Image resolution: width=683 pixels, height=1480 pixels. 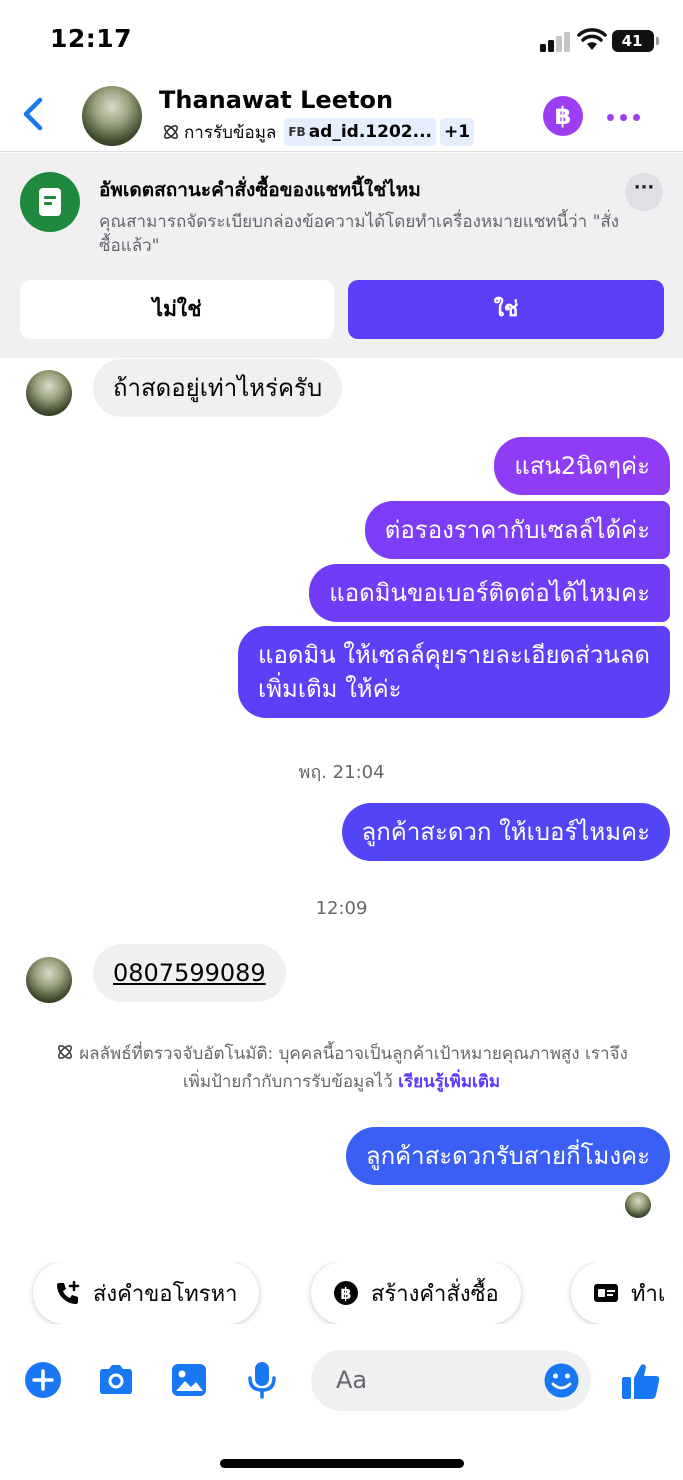 What do you see at coordinates (556, 42) in the screenshot?
I see `signal-icon` at bounding box center [556, 42].